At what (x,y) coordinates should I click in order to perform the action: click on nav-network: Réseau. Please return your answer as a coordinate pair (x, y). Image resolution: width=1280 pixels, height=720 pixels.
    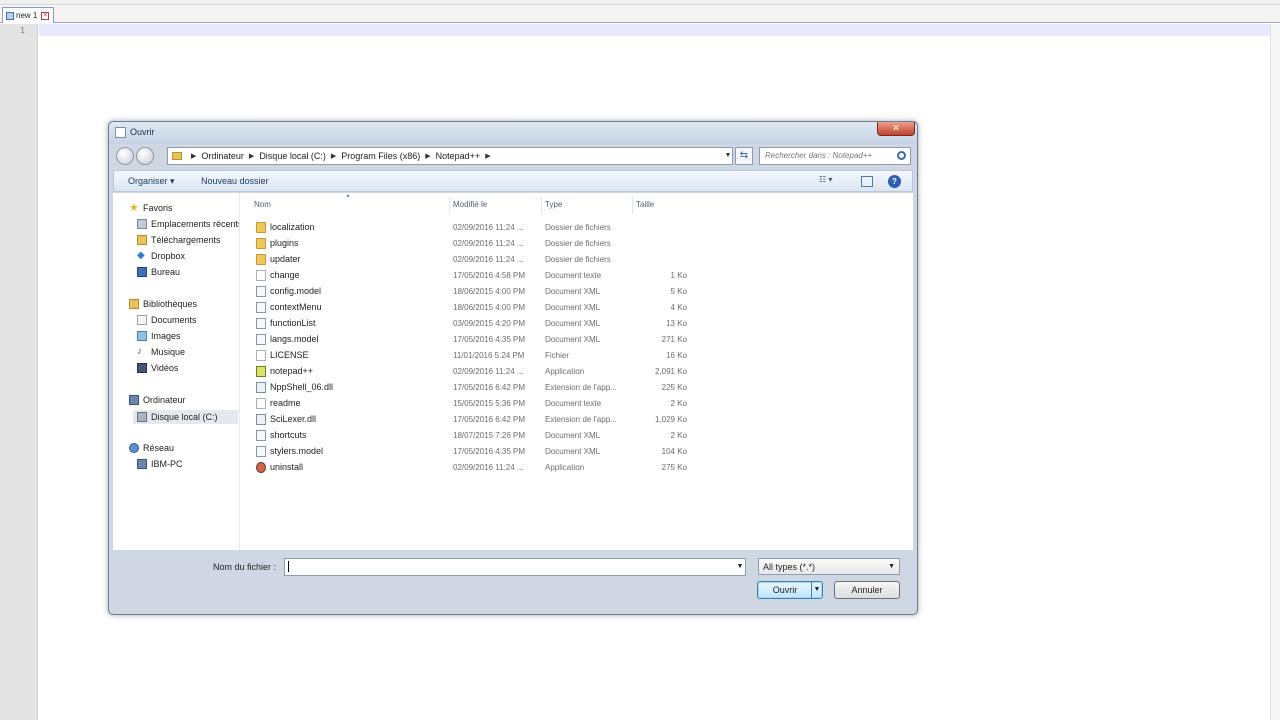
    Looking at the image, I should click on (151, 448).